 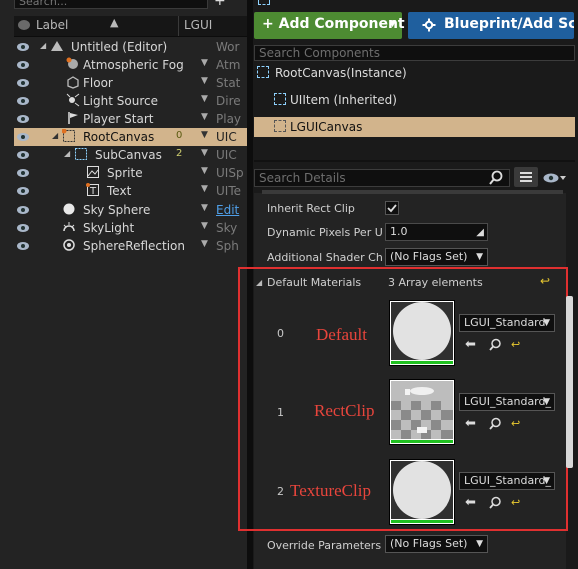 What do you see at coordinates (227, 246) in the screenshot?
I see `row-type: Sph` at bounding box center [227, 246].